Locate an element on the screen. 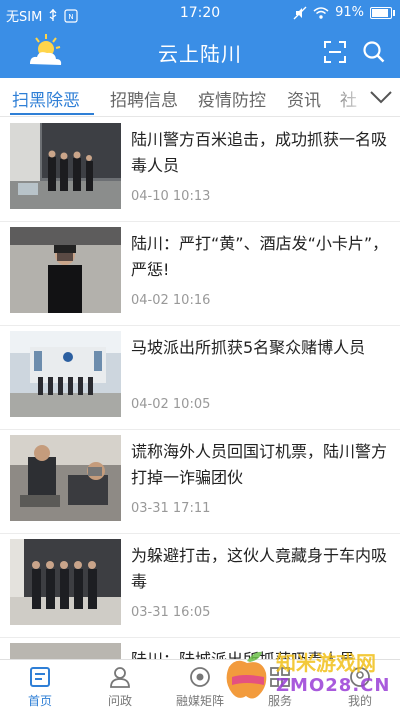 This screenshot has width=400, height=711. tab-sweep-crime: 扫黑除恶 is located at coordinates (46, 98).